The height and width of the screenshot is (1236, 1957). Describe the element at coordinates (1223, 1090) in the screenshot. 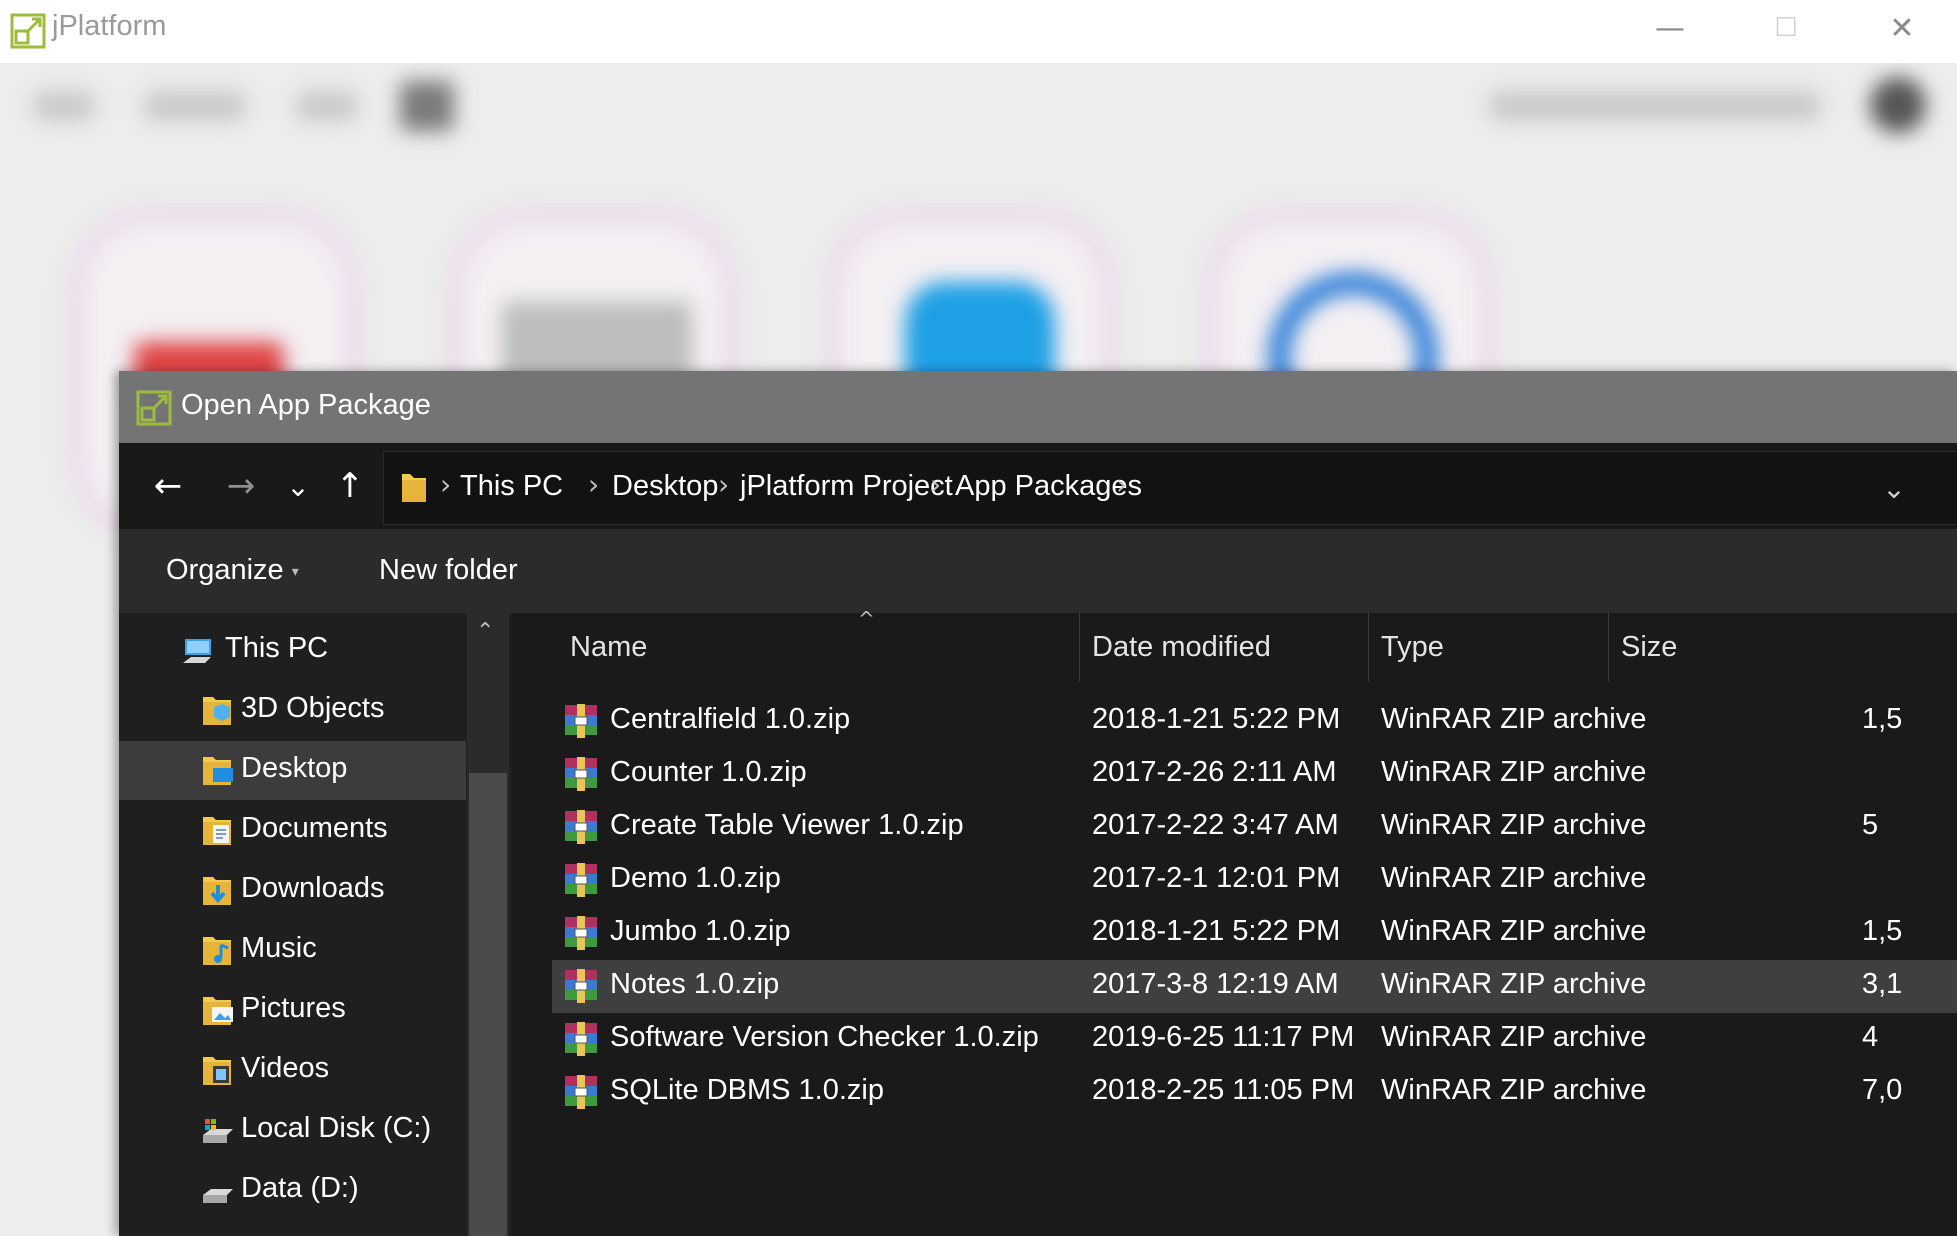

I see `file-date-modified: 2018-2-25 11:05 PM` at that location.